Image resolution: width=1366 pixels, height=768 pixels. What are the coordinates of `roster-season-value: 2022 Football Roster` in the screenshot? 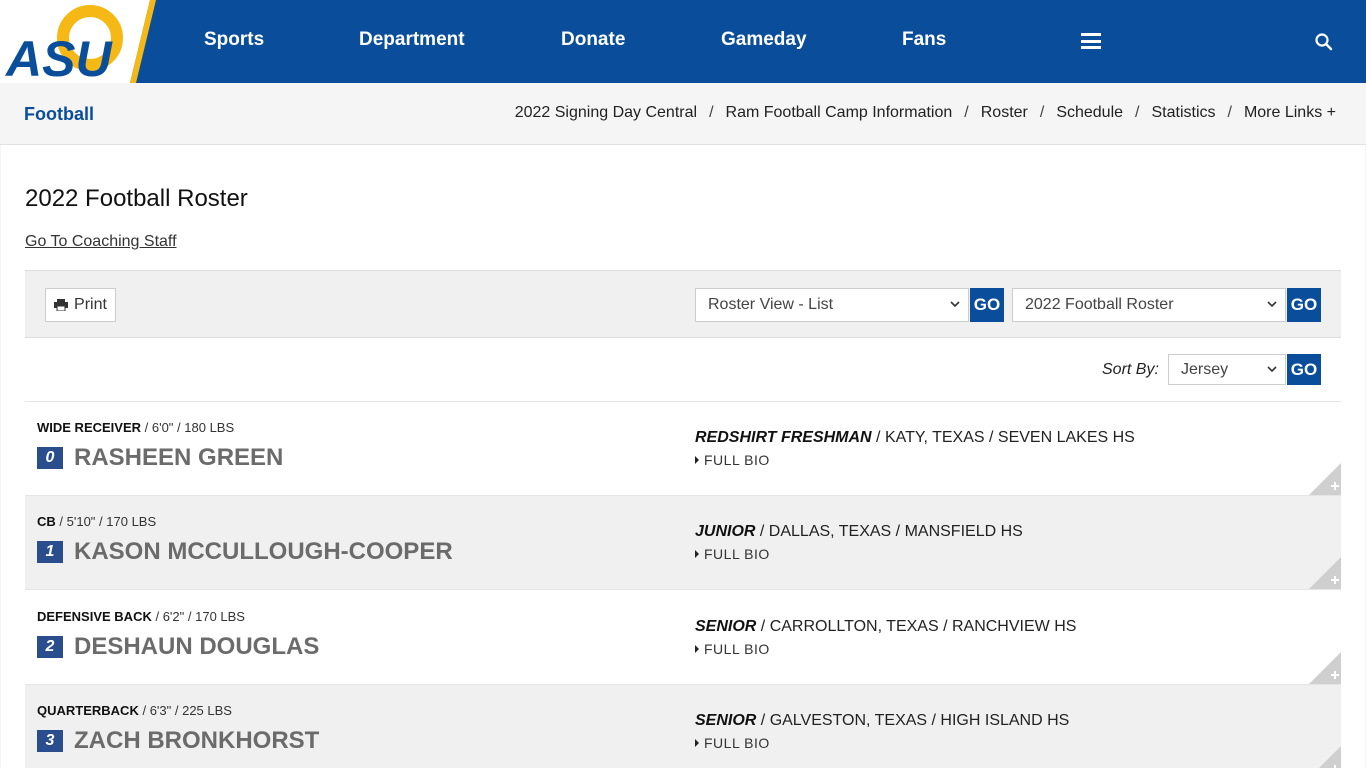 It's located at (1099, 304).